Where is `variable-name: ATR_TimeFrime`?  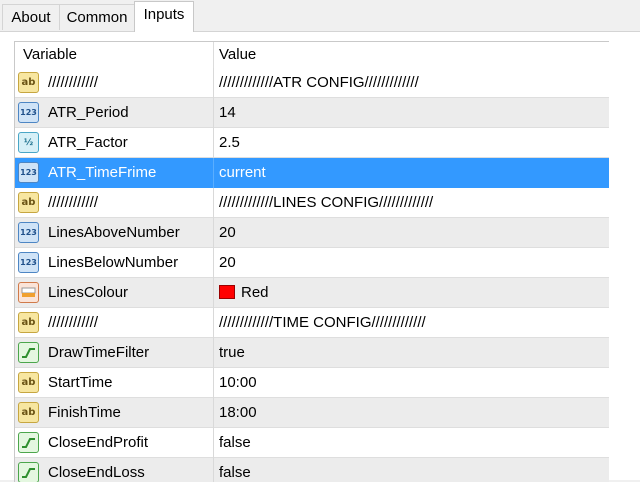
variable-name: ATR_TimeFrime is located at coordinates (102, 172).